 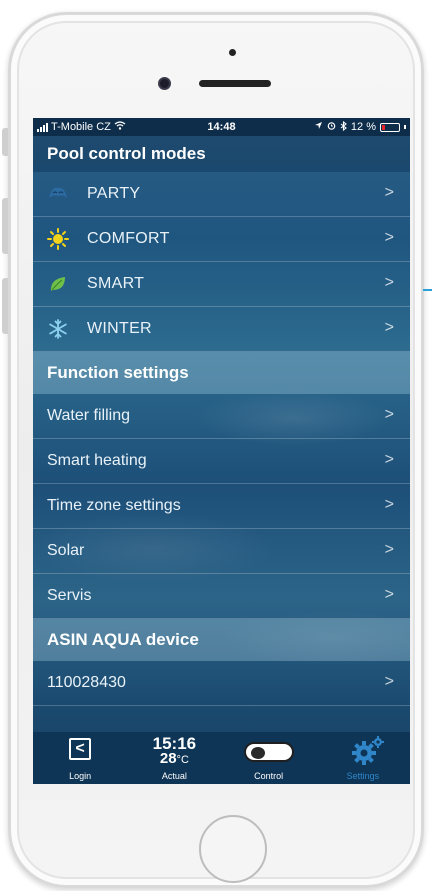 What do you see at coordinates (318, 127) in the screenshot?
I see `location-icon` at bounding box center [318, 127].